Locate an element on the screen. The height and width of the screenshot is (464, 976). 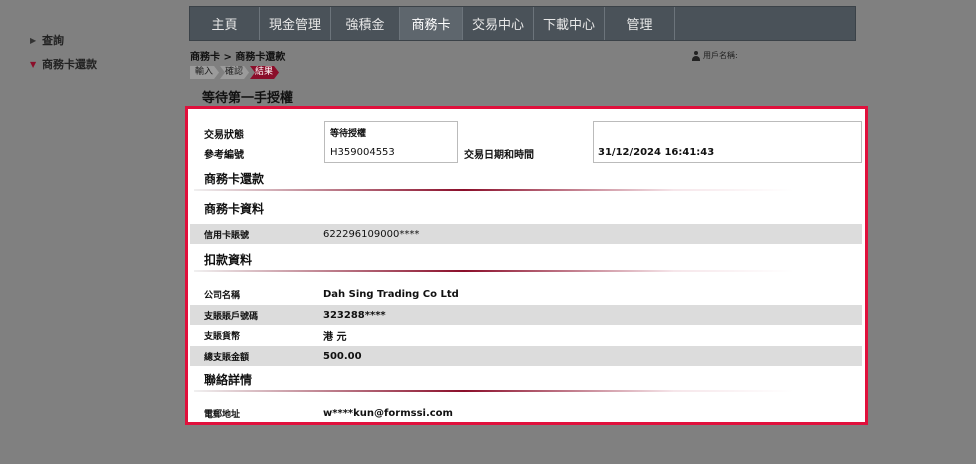
tab-business-card: 商務卡 is located at coordinates (431, 23).